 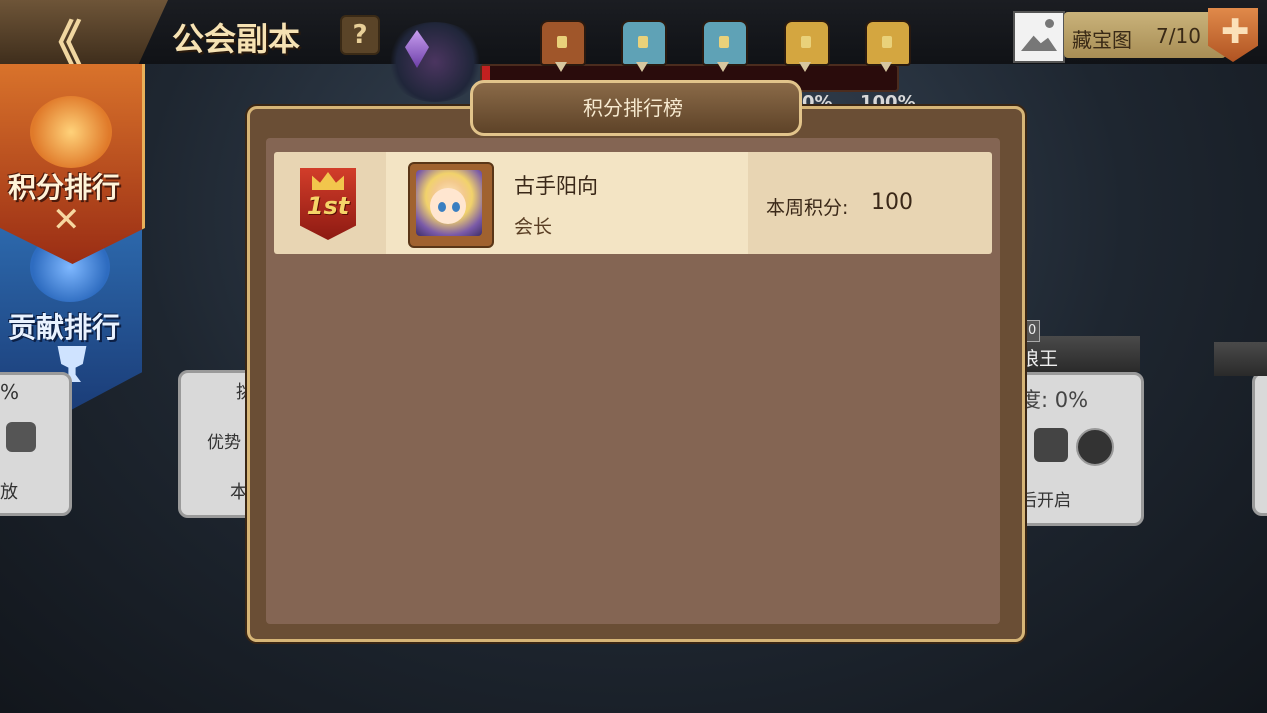 I want to click on cube-icon, so click(x=1051, y=445).